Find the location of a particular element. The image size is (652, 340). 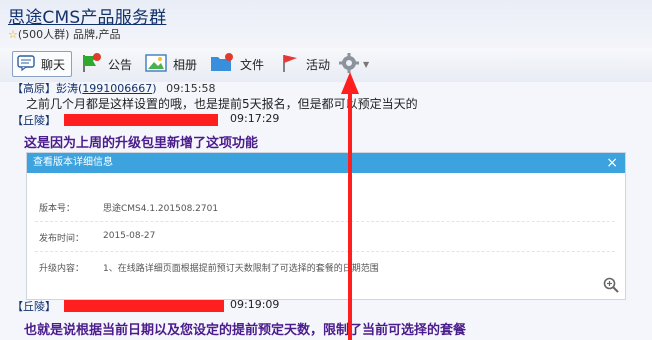

zoom-icon is located at coordinates (611, 285).